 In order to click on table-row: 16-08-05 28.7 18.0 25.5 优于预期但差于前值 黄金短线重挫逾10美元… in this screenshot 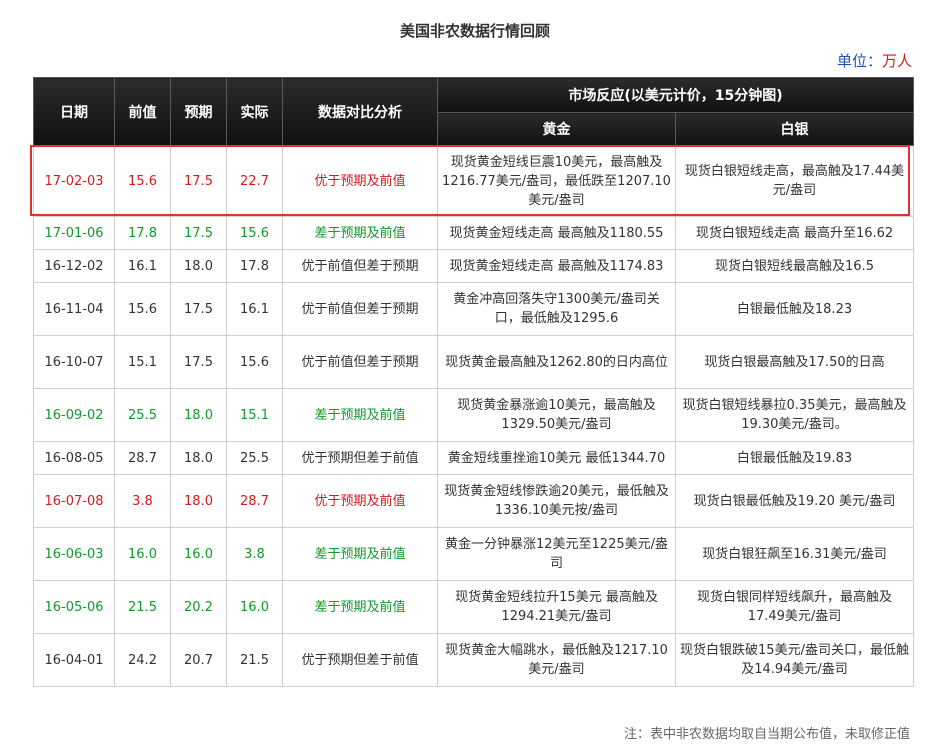, I will do `click(473, 458)`.